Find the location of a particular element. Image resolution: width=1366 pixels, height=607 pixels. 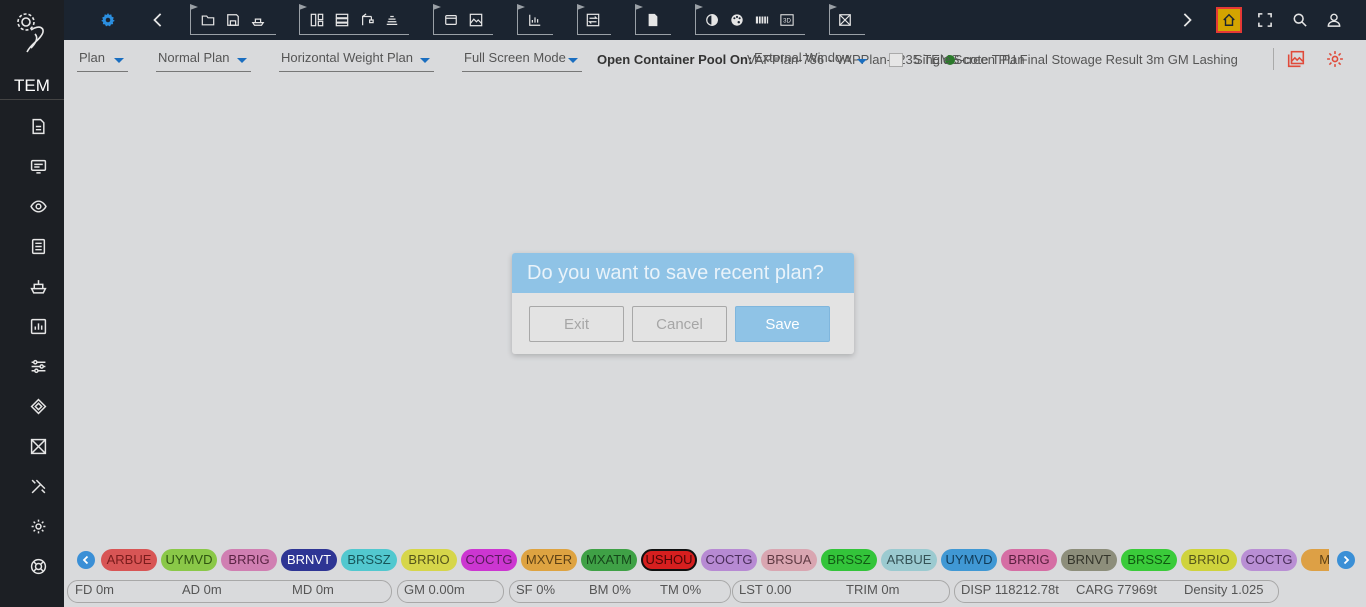

eye-icon is located at coordinates (38, 206).